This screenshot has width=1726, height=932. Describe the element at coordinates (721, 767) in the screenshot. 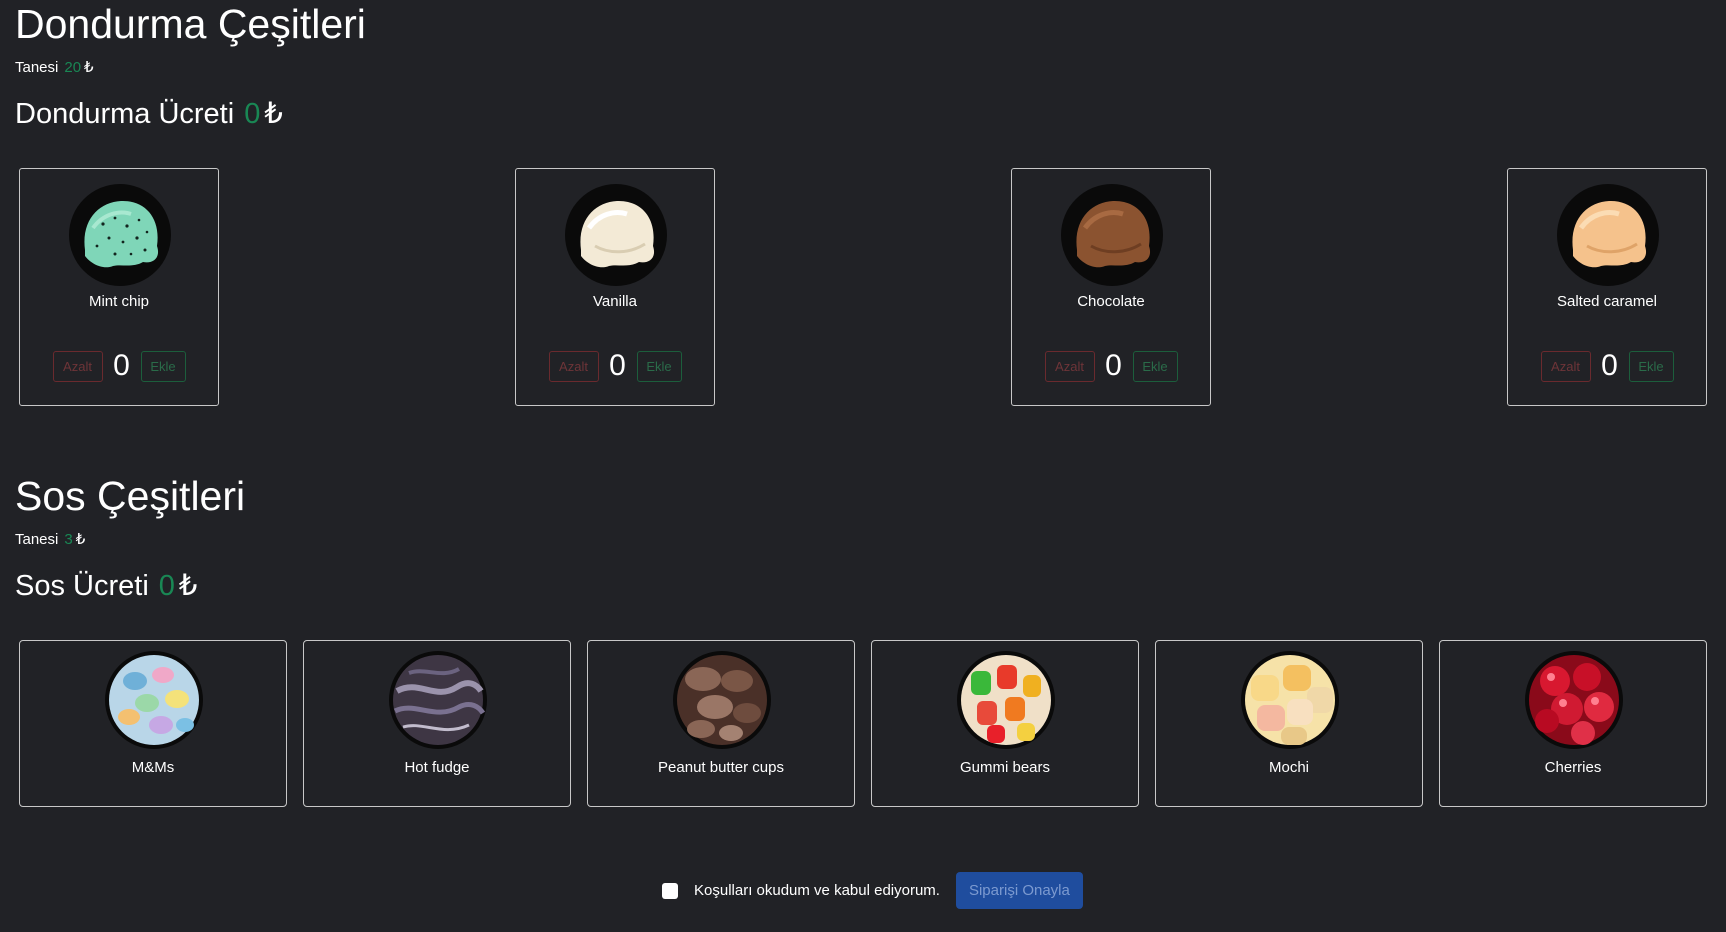

I see `sauce-name: Peanut butter cups` at that location.